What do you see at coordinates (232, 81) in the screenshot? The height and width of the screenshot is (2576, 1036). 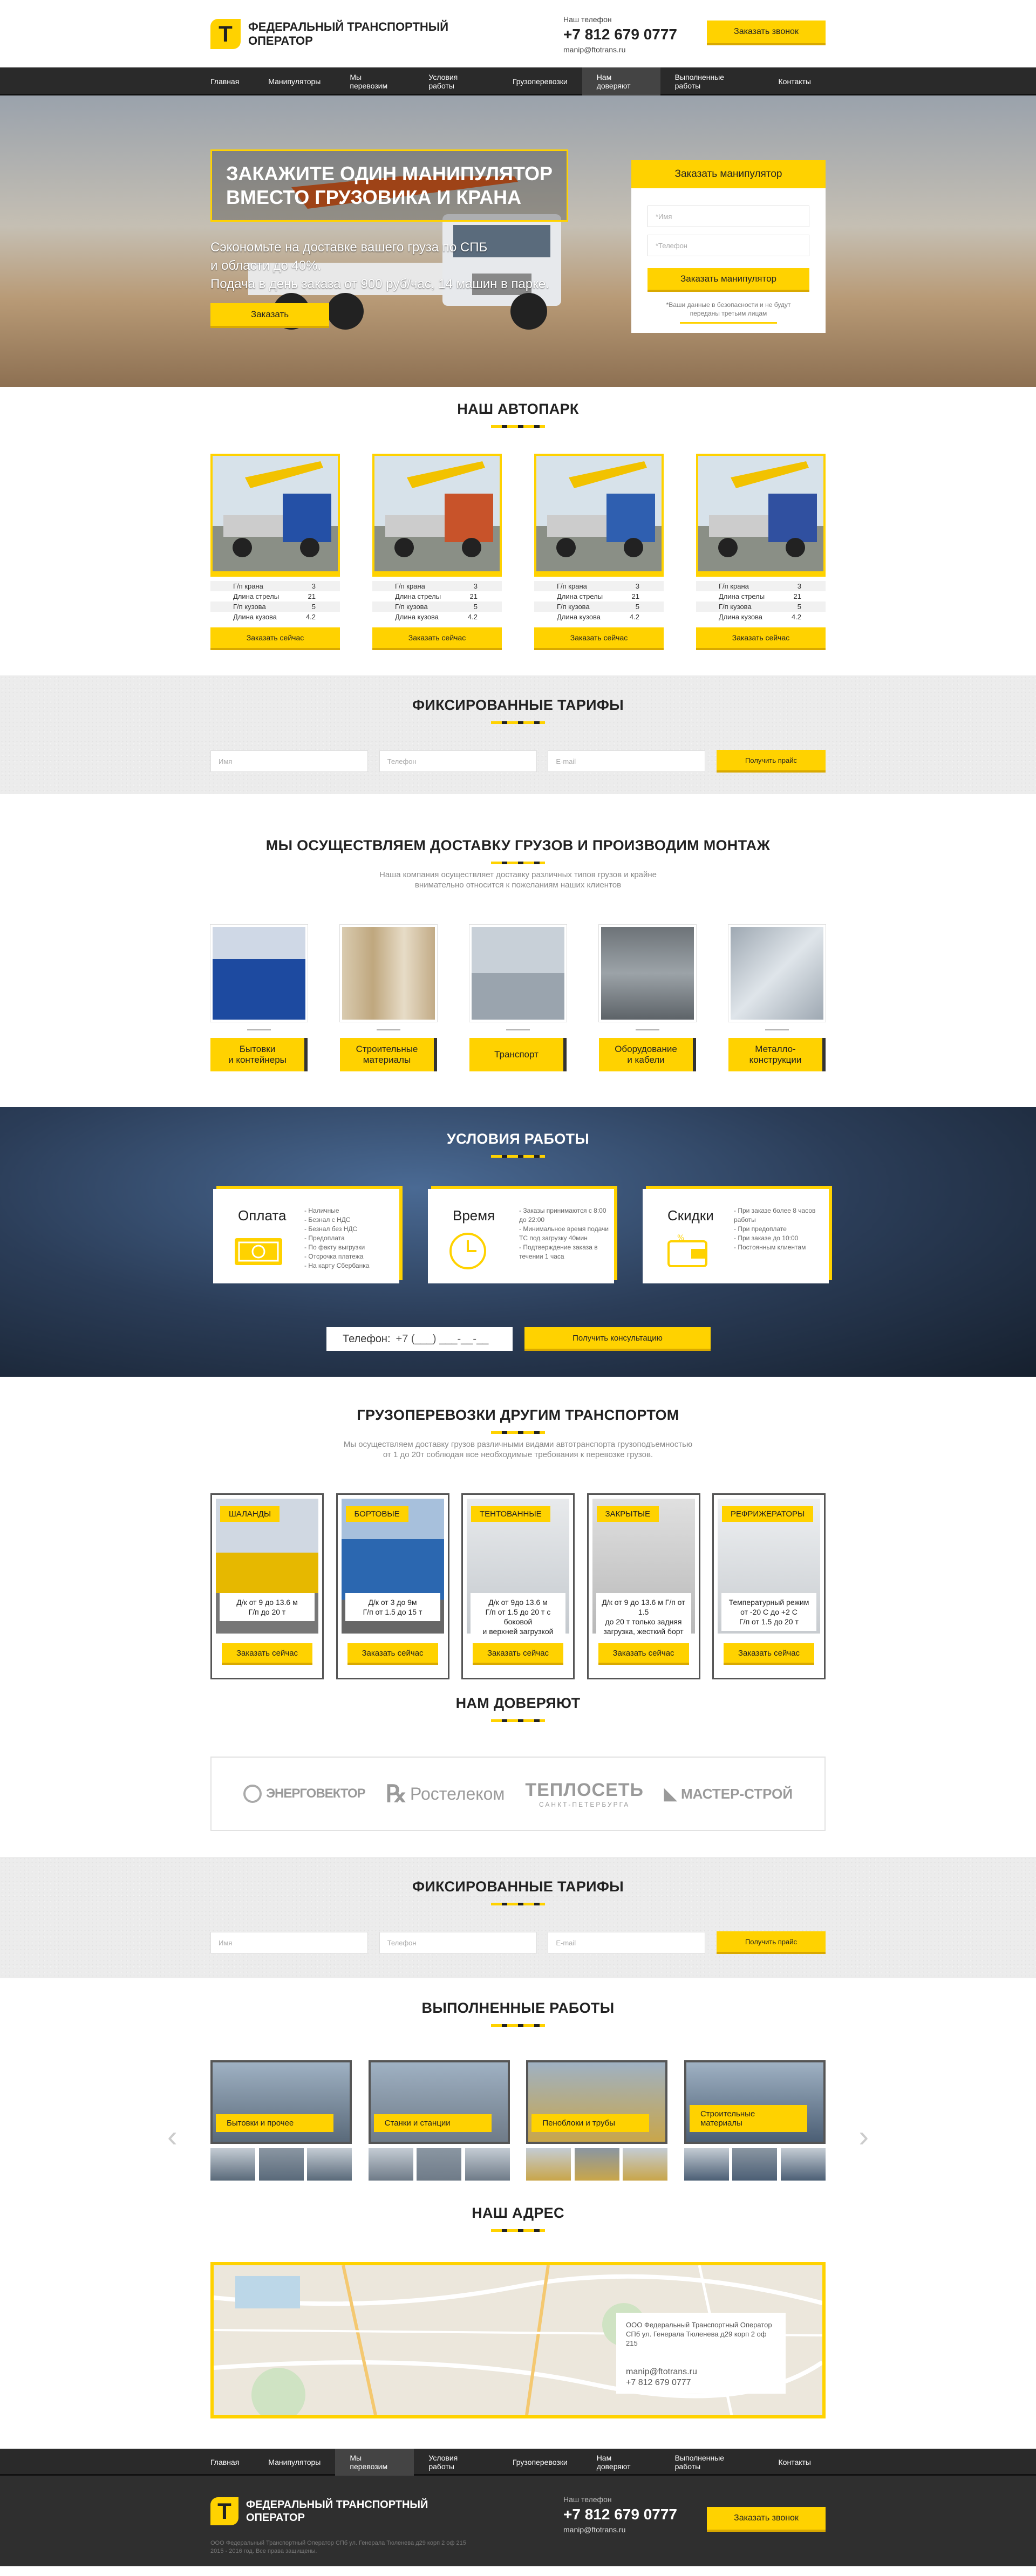 I see `nav-item: Главная` at bounding box center [232, 81].